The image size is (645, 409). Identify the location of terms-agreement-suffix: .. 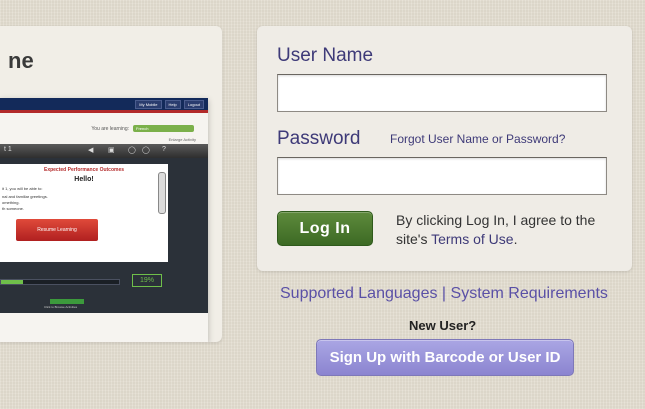
(515, 239).